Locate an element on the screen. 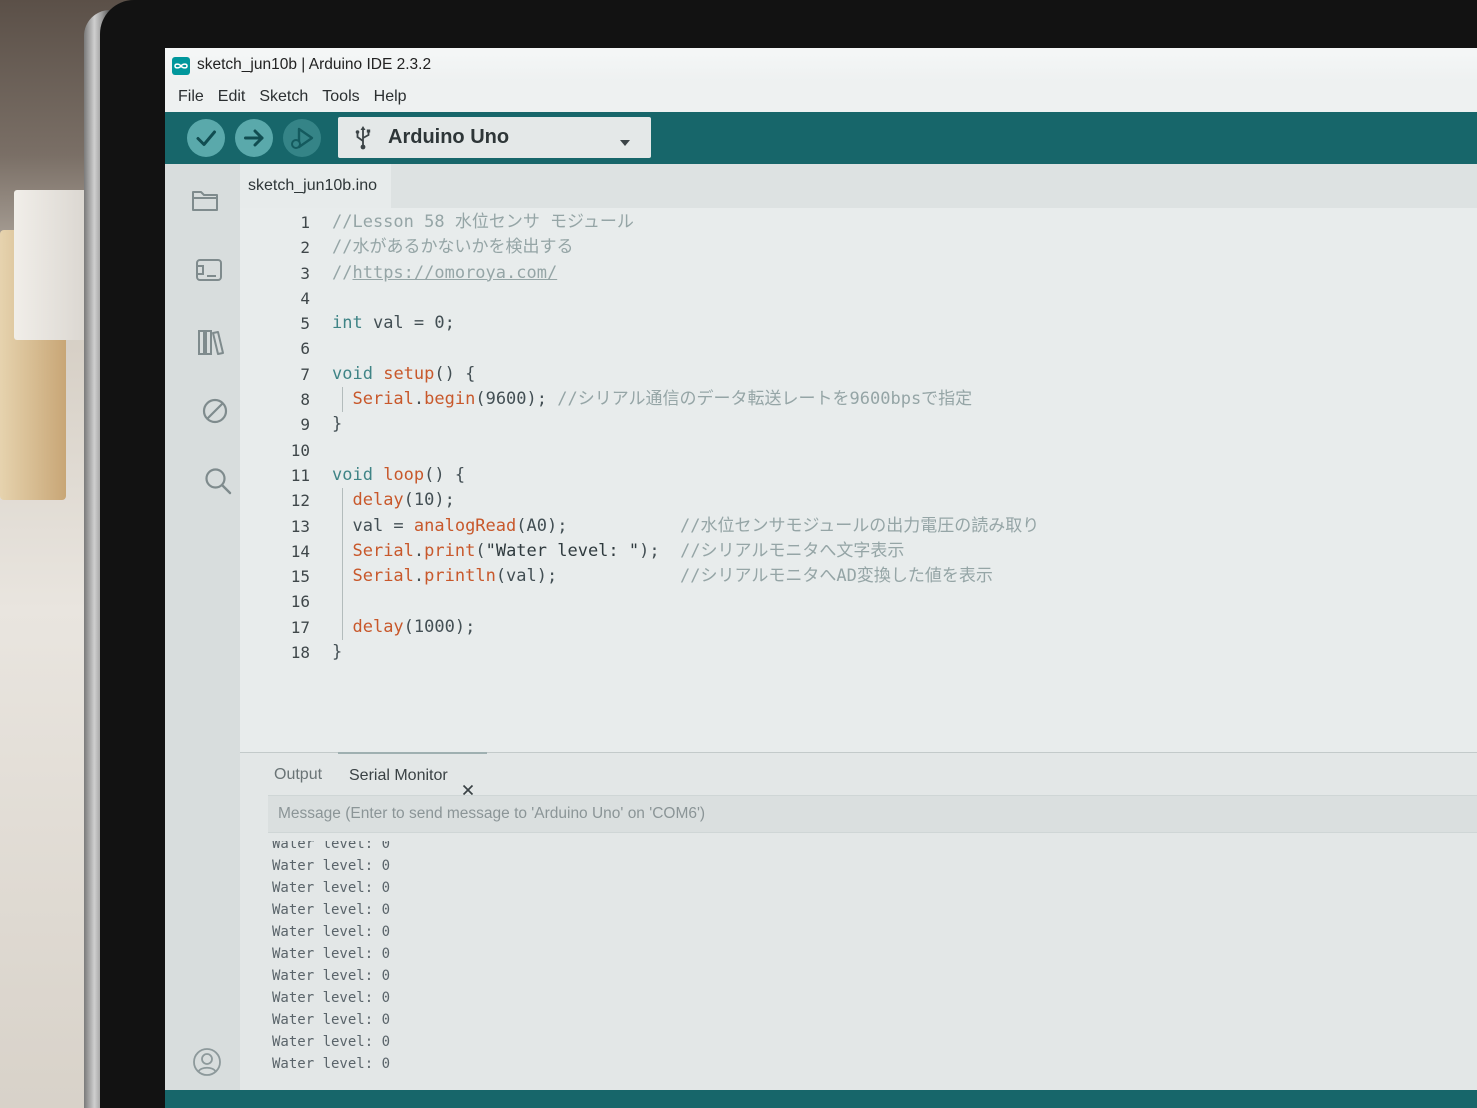  status-bar is located at coordinates (821, 1099).